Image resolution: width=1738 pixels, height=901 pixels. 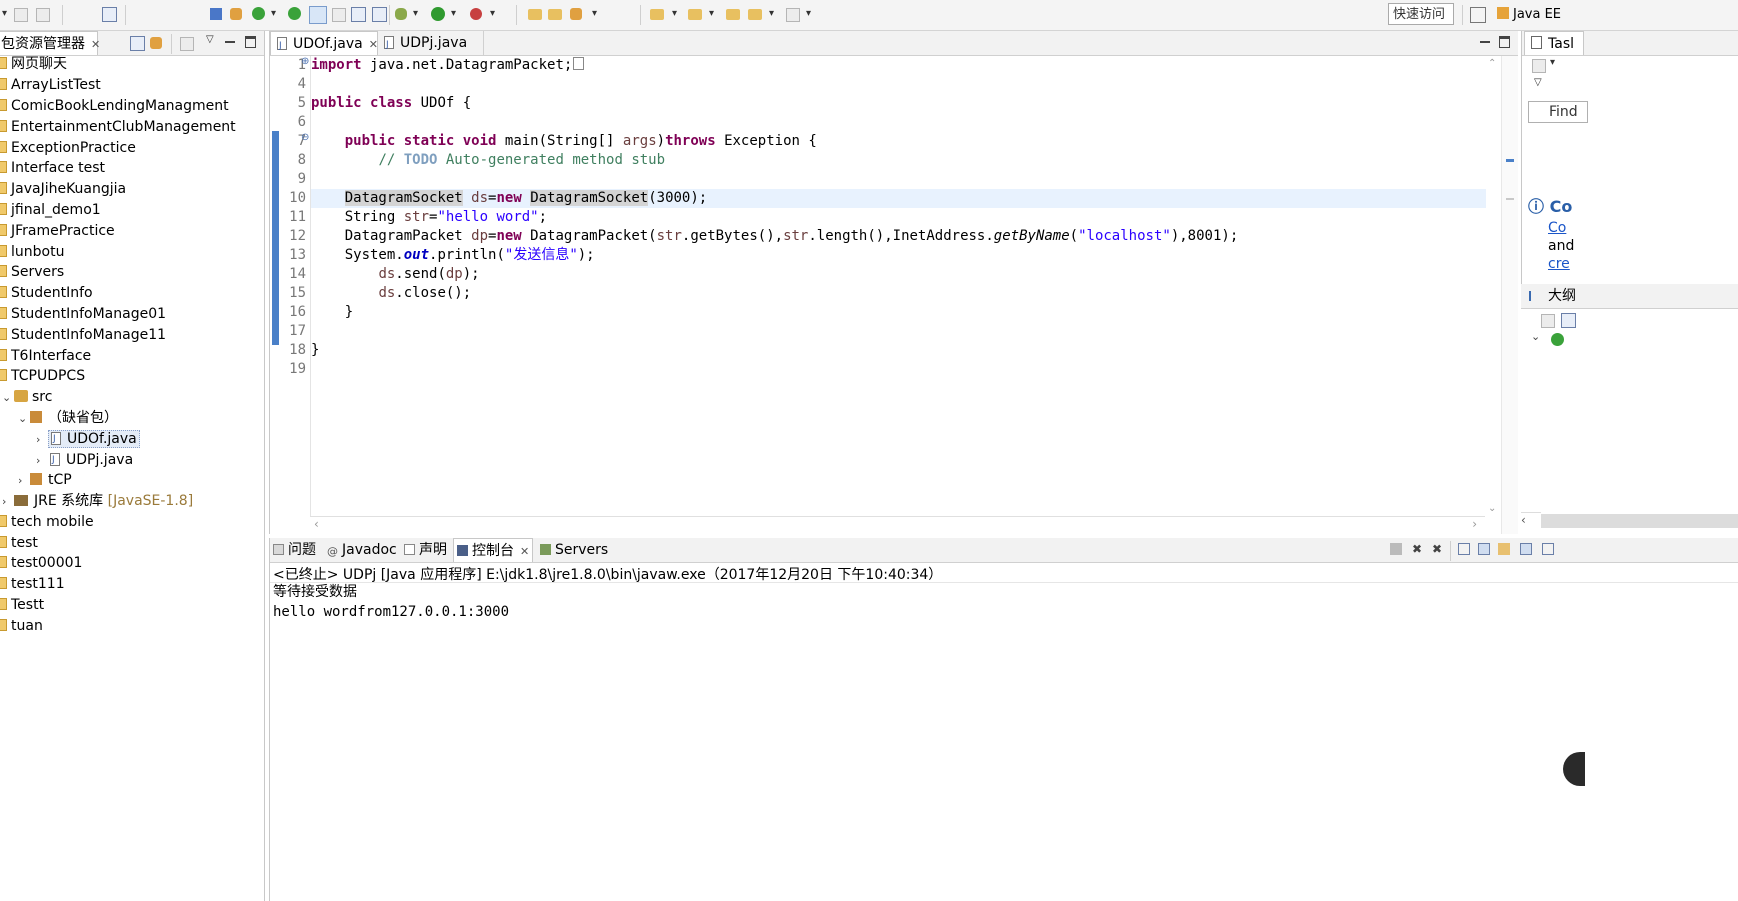 What do you see at coordinates (45, 480) in the screenshot?
I see `tree-item-tcp: › tCP` at bounding box center [45, 480].